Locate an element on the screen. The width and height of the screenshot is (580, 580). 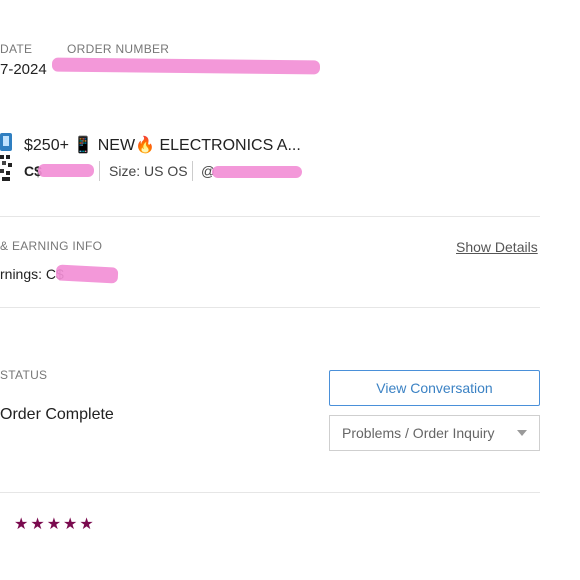
chevron-down-icon is located at coordinates (522, 433).